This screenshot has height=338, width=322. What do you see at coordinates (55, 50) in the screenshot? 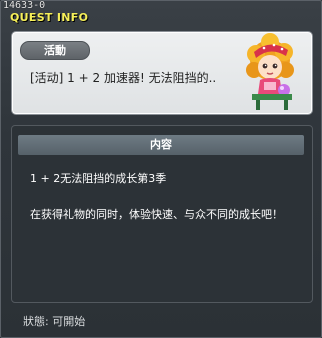
I see `category-badge: 活動` at bounding box center [55, 50].